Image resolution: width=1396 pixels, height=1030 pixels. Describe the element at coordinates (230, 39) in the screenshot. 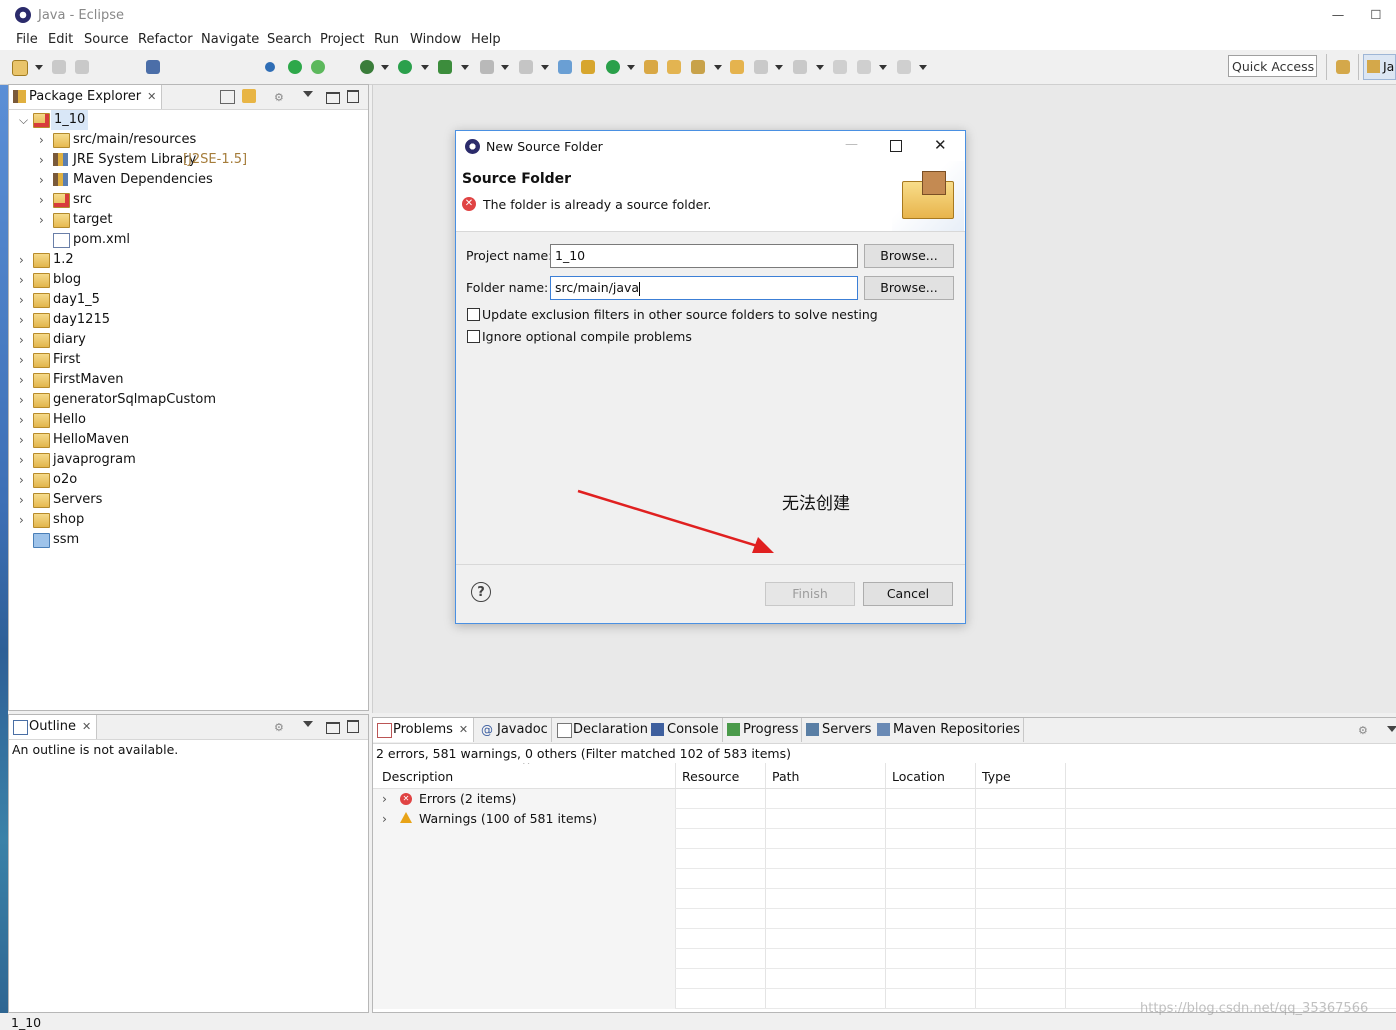

I see `menu-navigate: Navigate` at that location.